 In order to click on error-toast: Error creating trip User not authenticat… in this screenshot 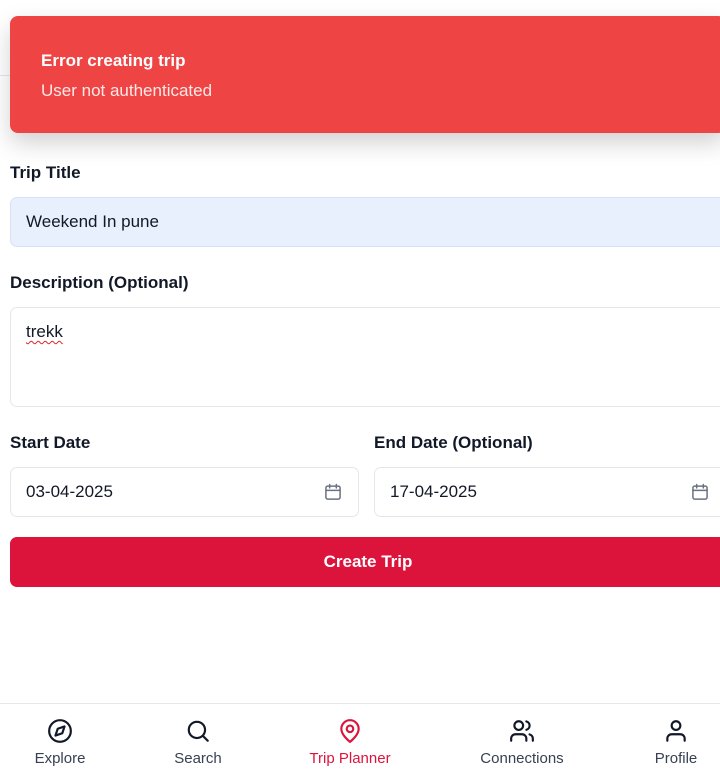, I will do `click(365, 74)`.